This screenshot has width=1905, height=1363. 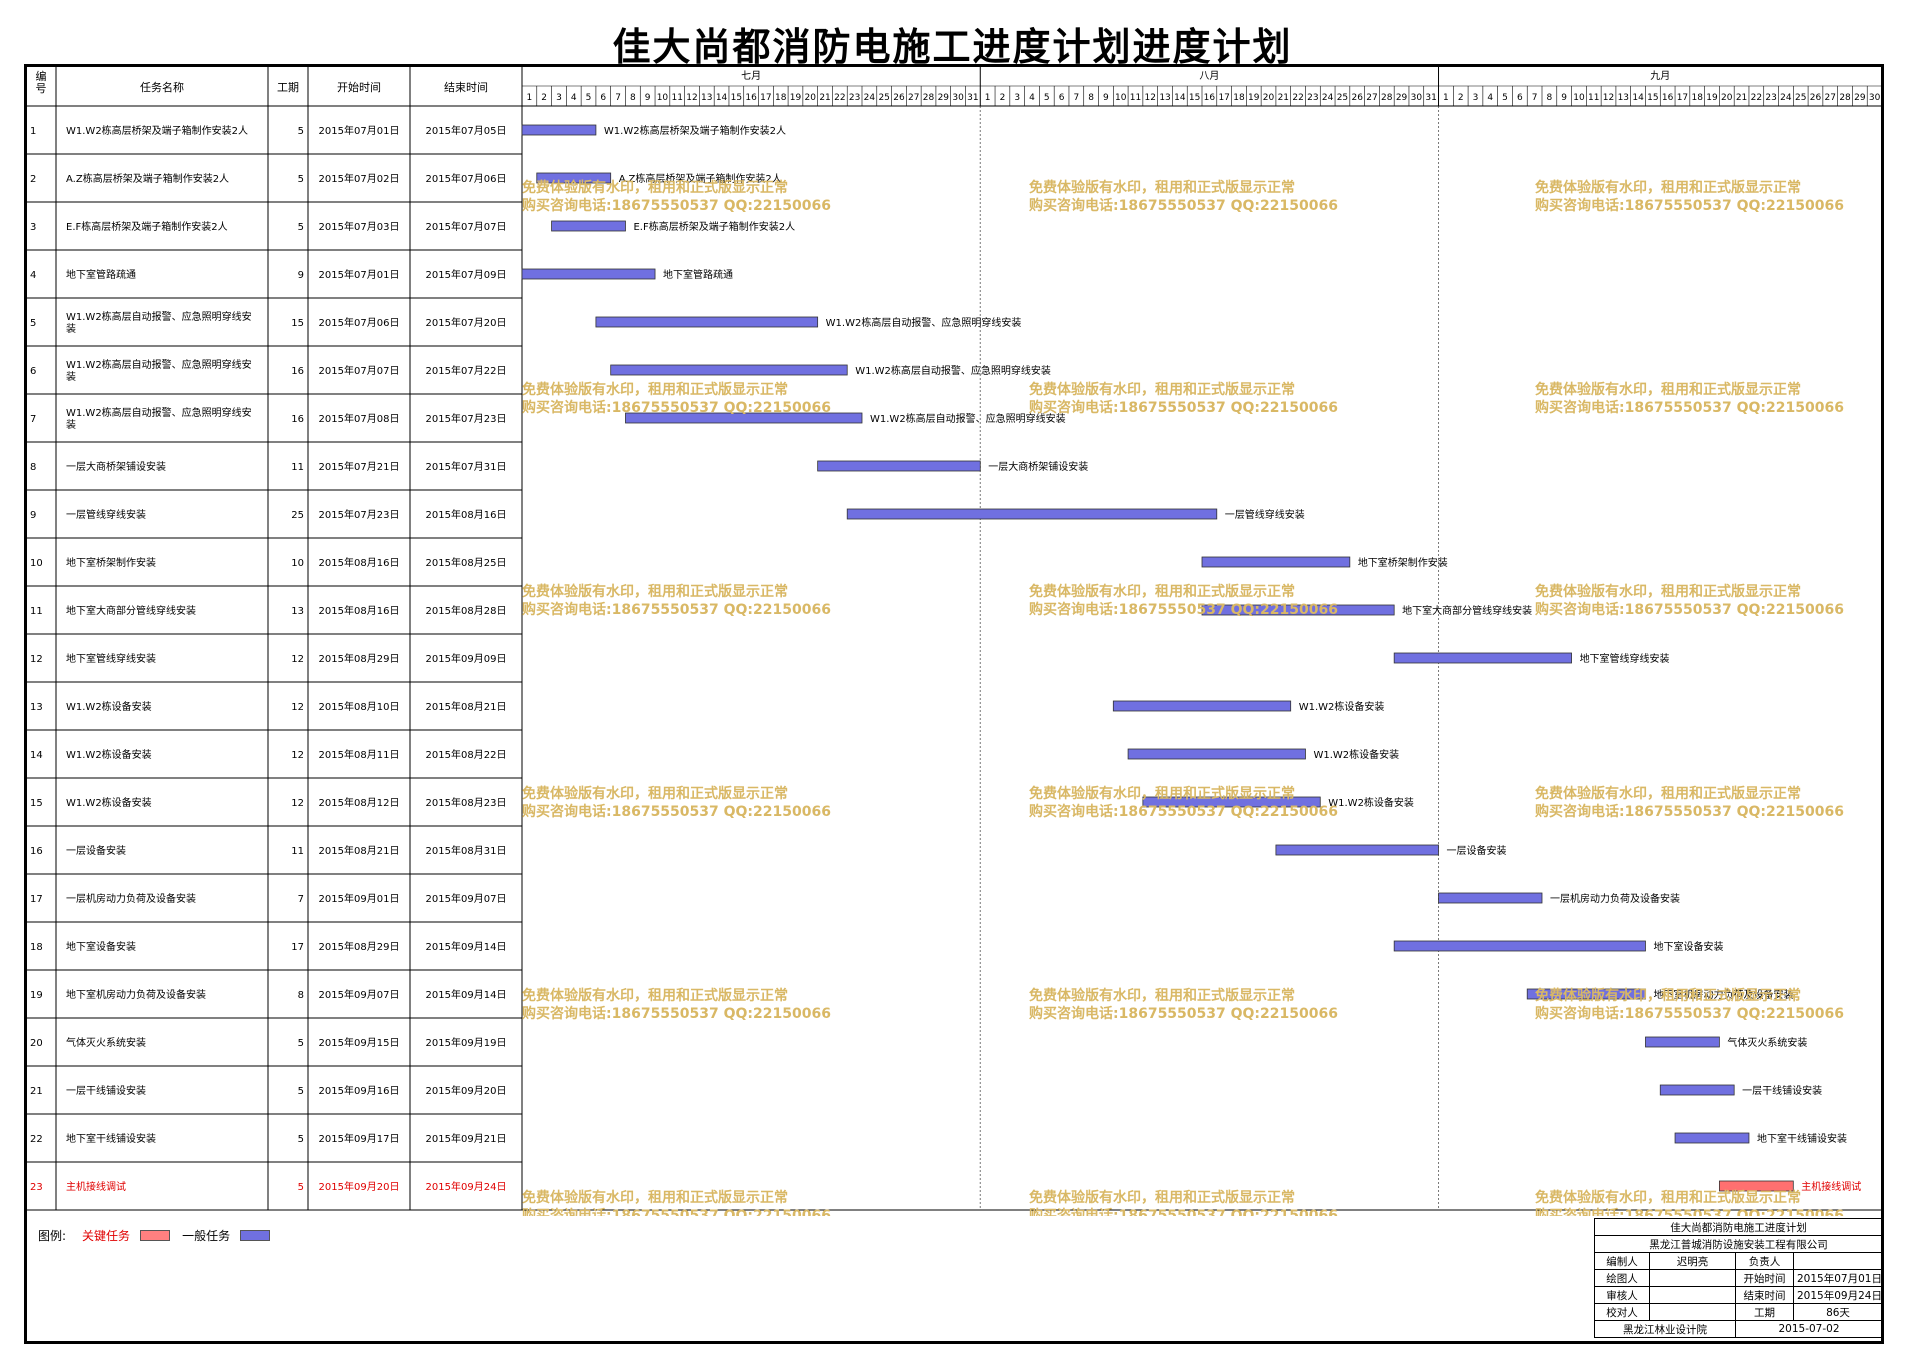 What do you see at coordinates (157, 130) in the screenshot?
I see `task-name: W1.W2栋高层桥架及端子箱制作安装2人` at bounding box center [157, 130].